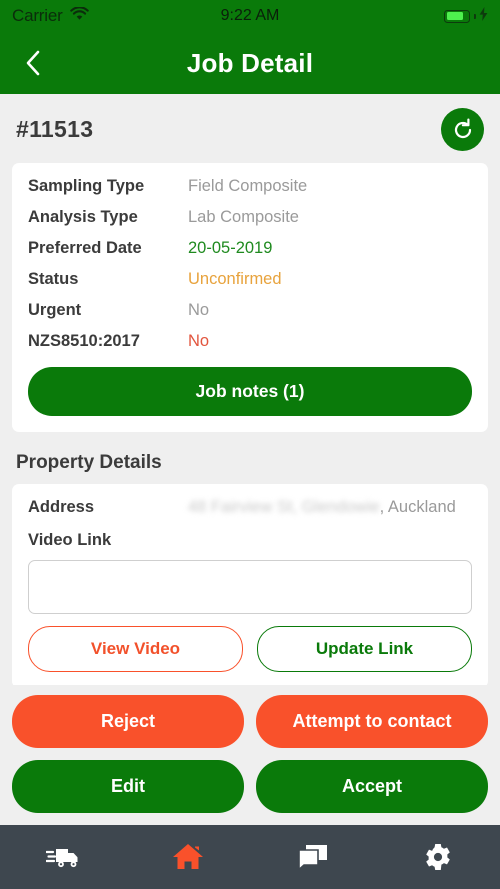  Describe the element at coordinates (250, 310) in the screenshot. I see `detail-row-urgent: Urgent No` at that location.